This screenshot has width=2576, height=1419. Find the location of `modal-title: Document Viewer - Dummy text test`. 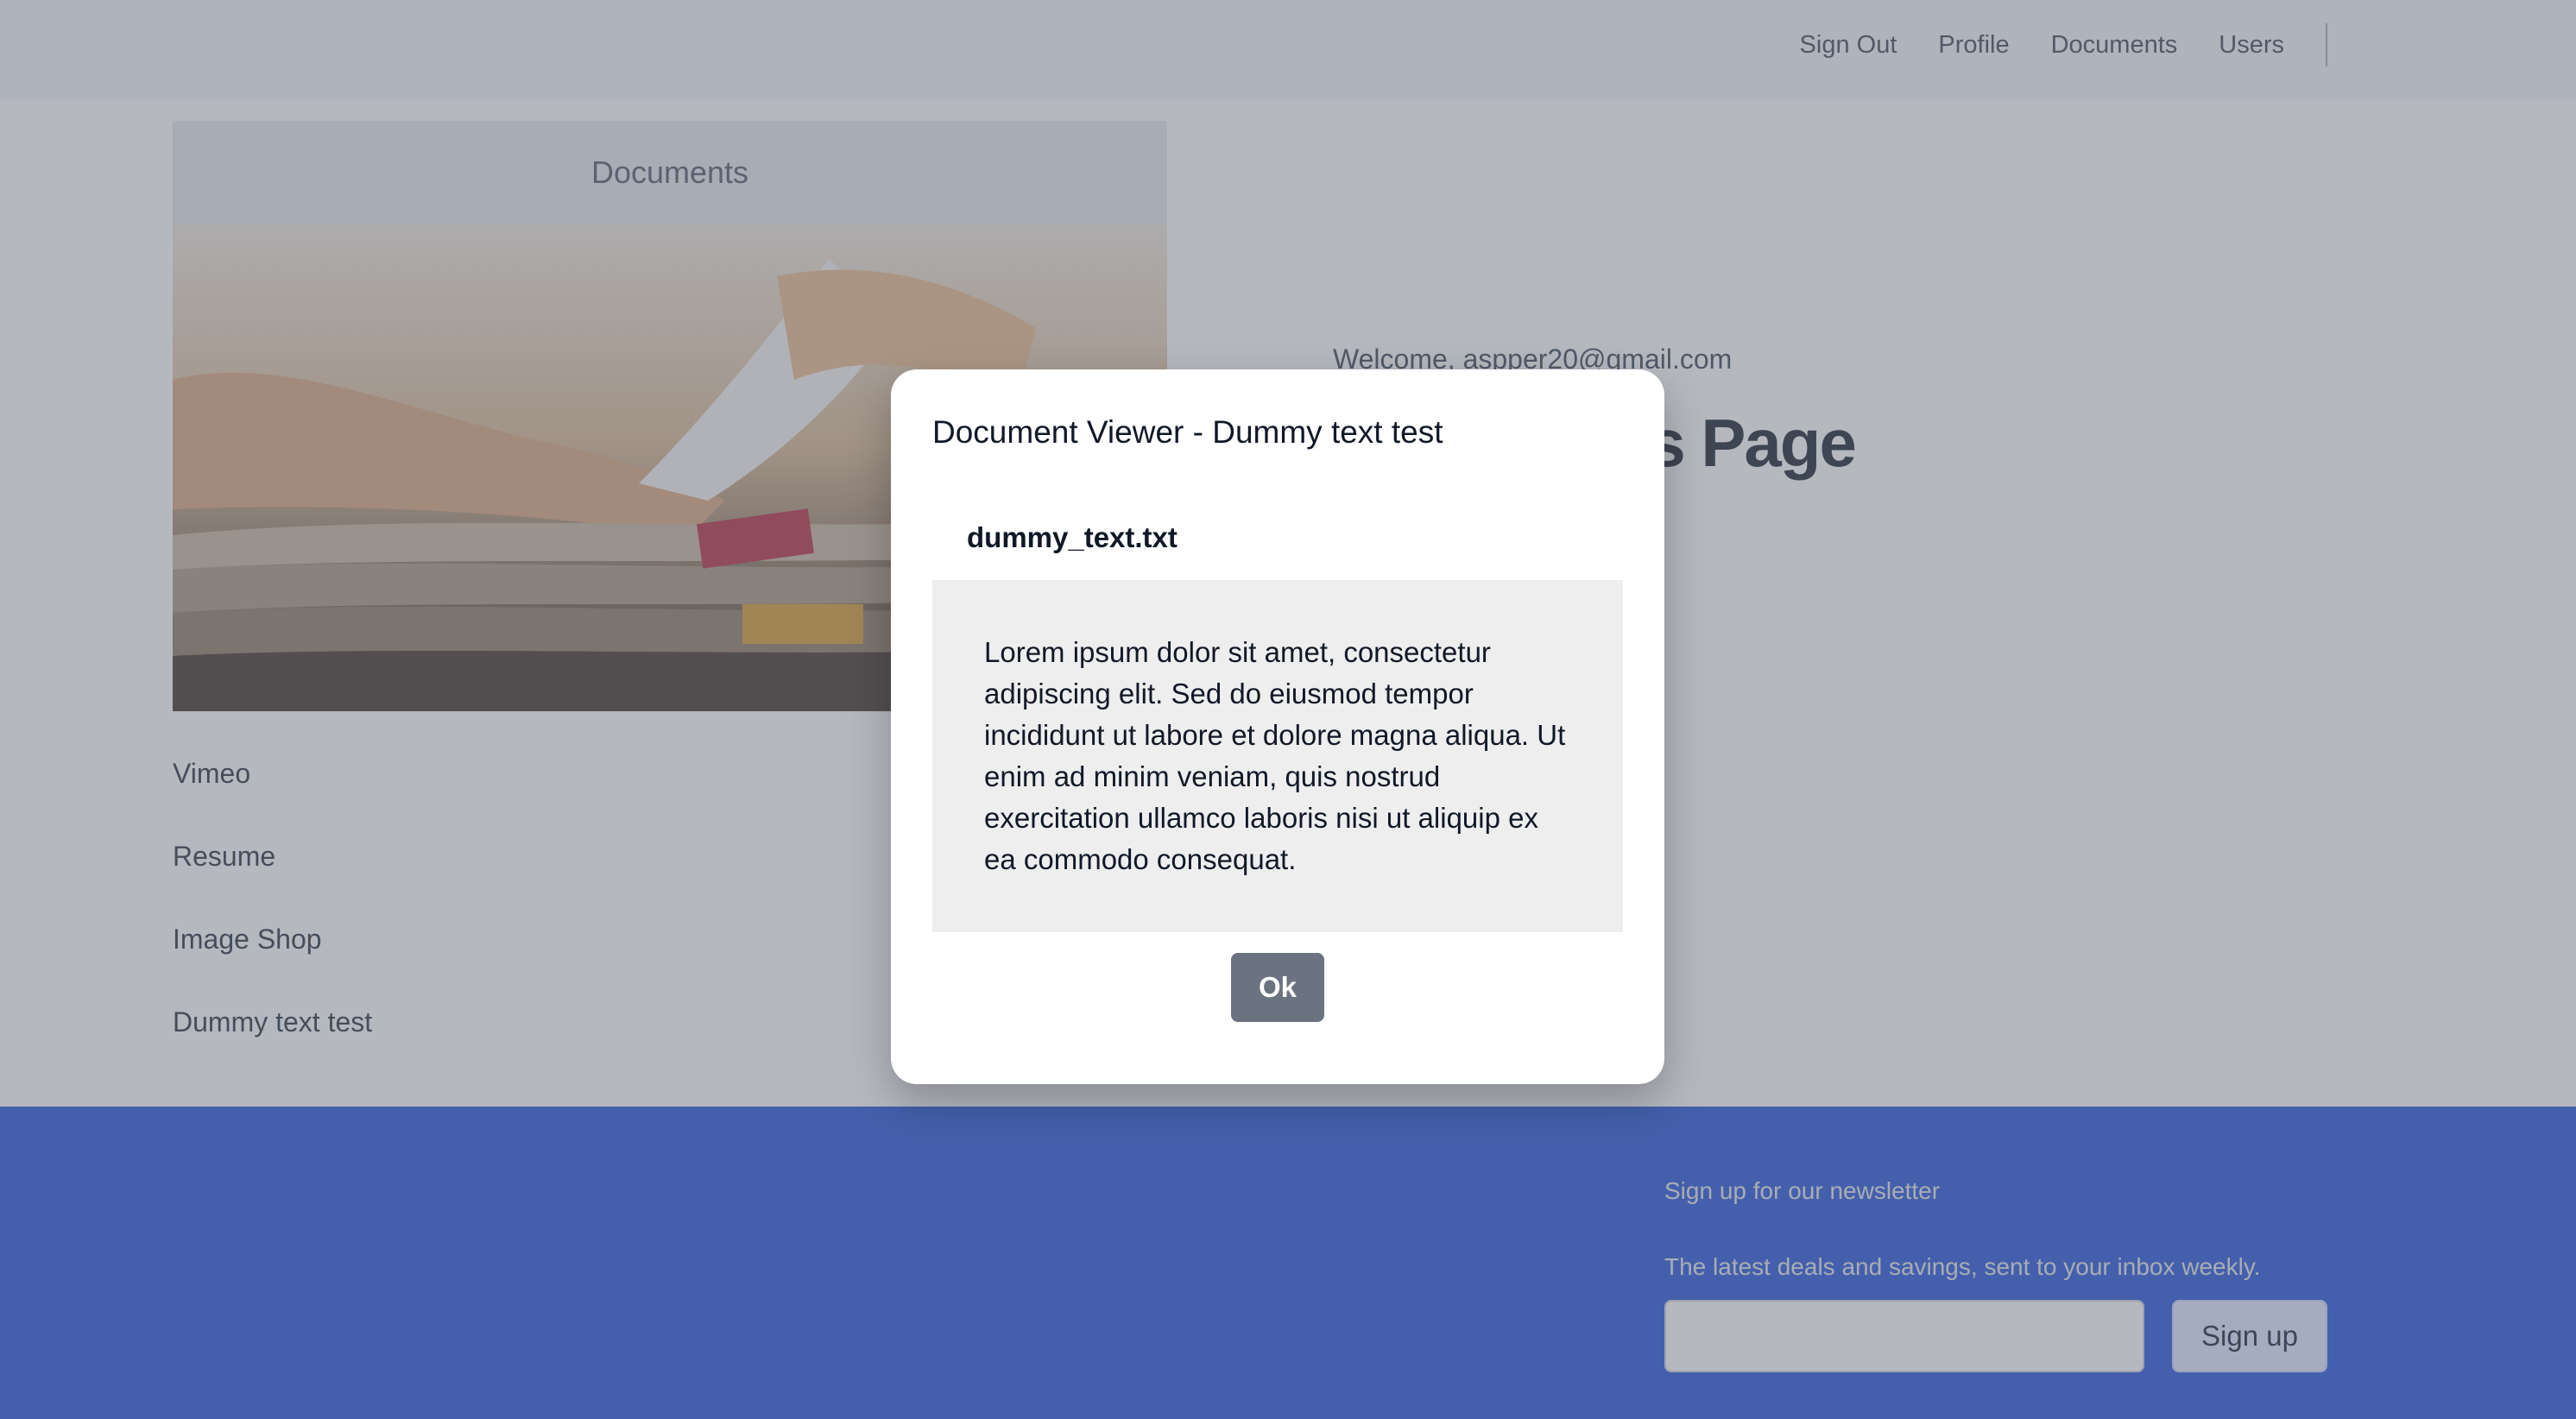

modal-title: Document Viewer - Dummy text test is located at coordinates (1187, 432).